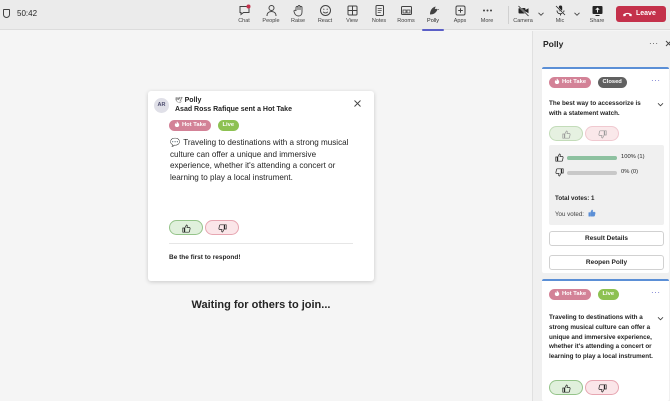  Describe the element at coordinates (487, 16) in the screenshot. I see `more-button: More` at that location.